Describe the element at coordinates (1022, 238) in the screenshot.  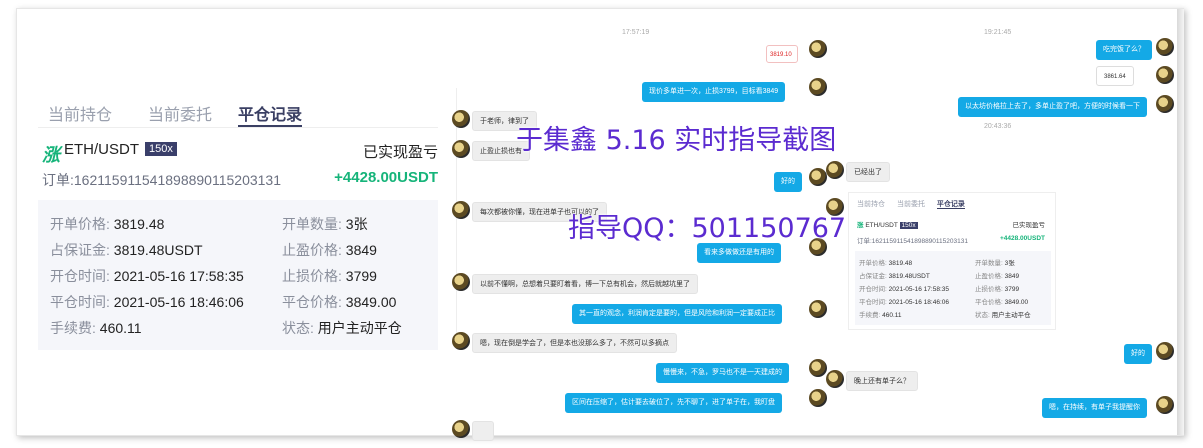
I see `mini-pnl: +4428.00USDT` at that location.